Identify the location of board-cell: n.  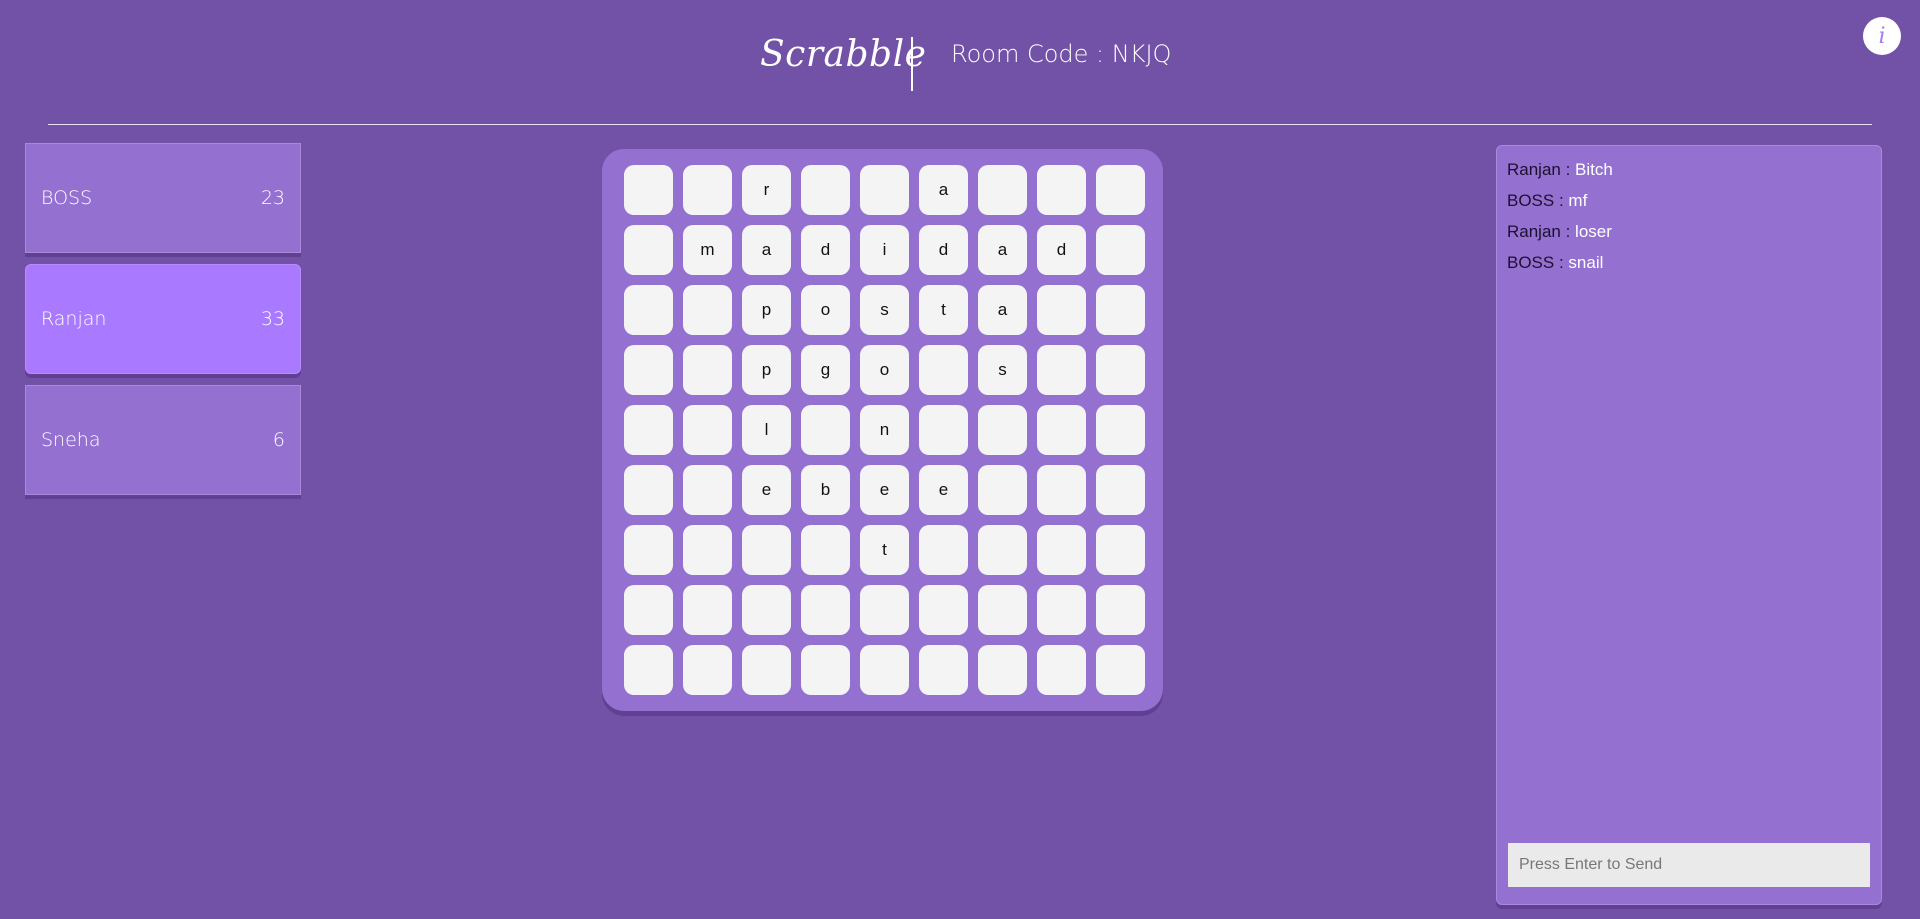
(884, 430).